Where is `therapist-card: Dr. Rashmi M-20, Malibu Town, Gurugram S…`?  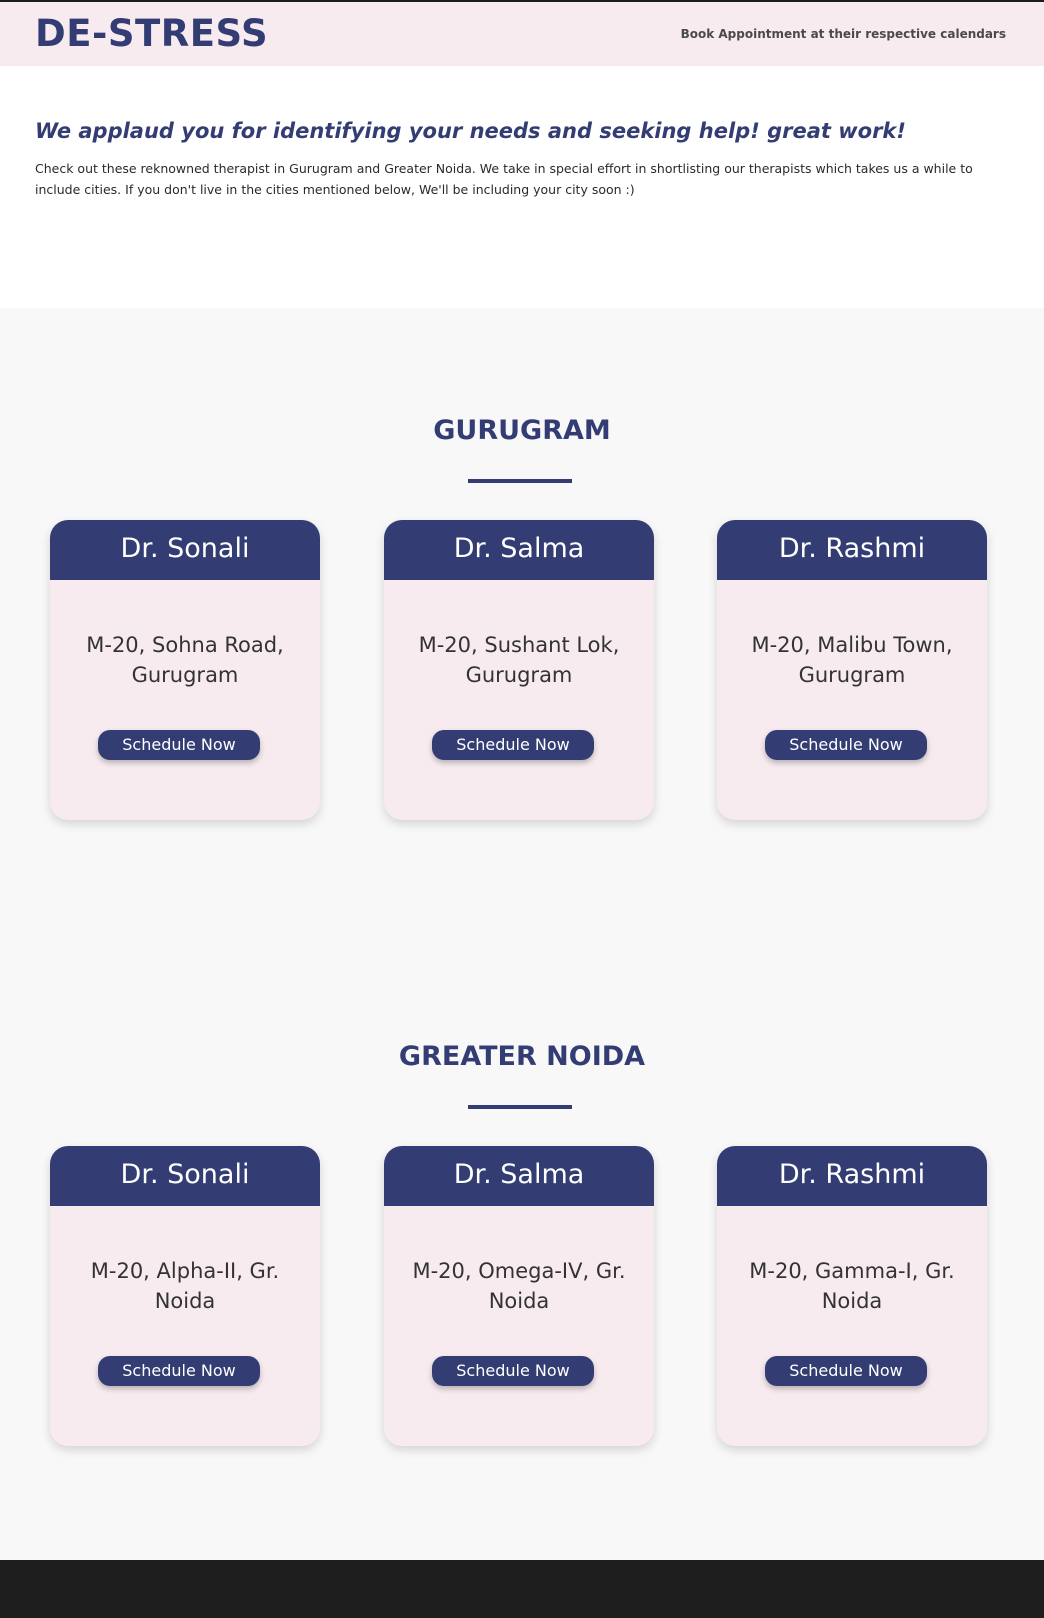
therapist-card: Dr. Rashmi M-20, Malibu Town, Gurugram S… is located at coordinates (852, 670).